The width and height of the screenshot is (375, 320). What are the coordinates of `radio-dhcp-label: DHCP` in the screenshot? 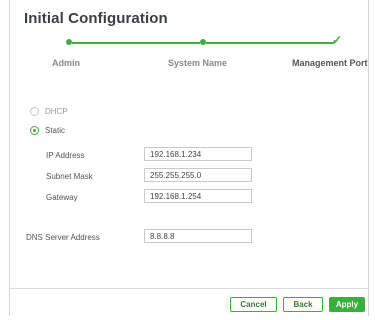 It's located at (56, 111).